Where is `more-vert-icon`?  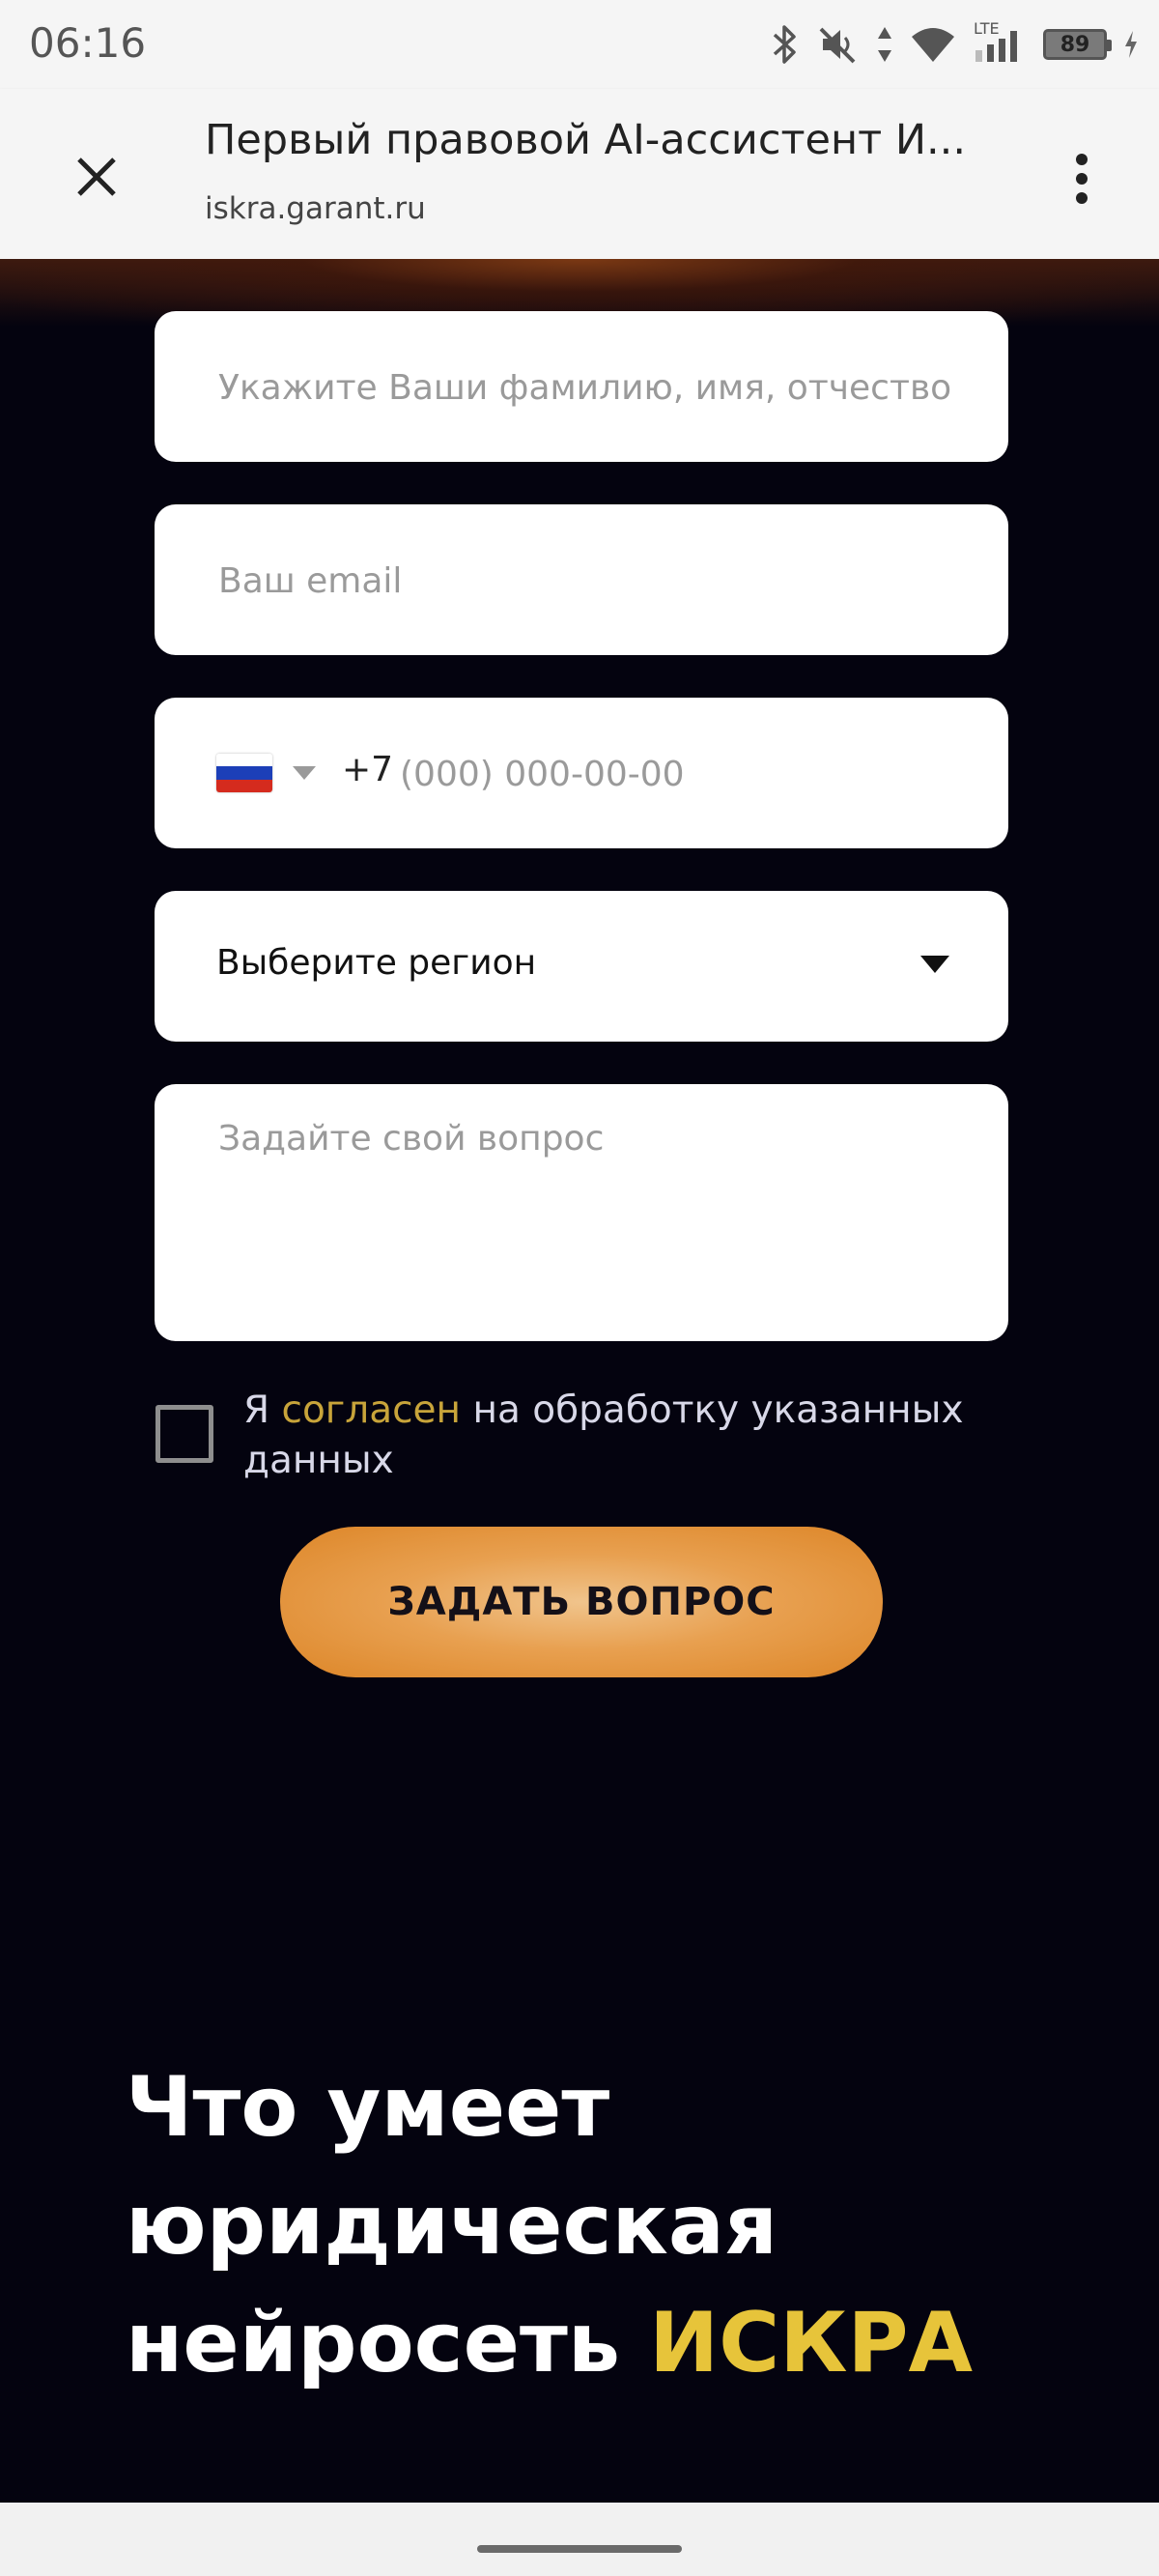
more-vert-icon is located at coordinates (1082, 181).